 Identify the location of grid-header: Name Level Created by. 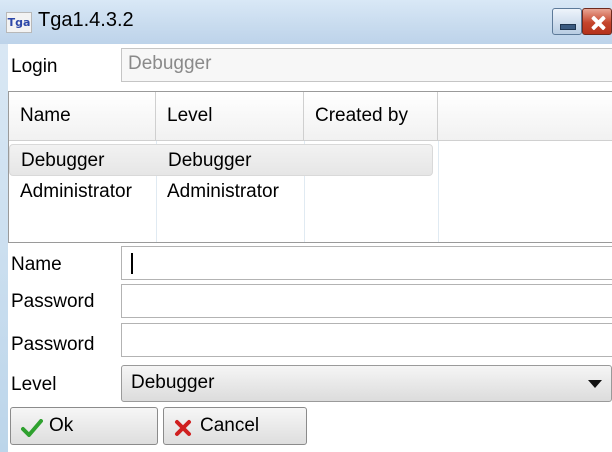
(310, 116).